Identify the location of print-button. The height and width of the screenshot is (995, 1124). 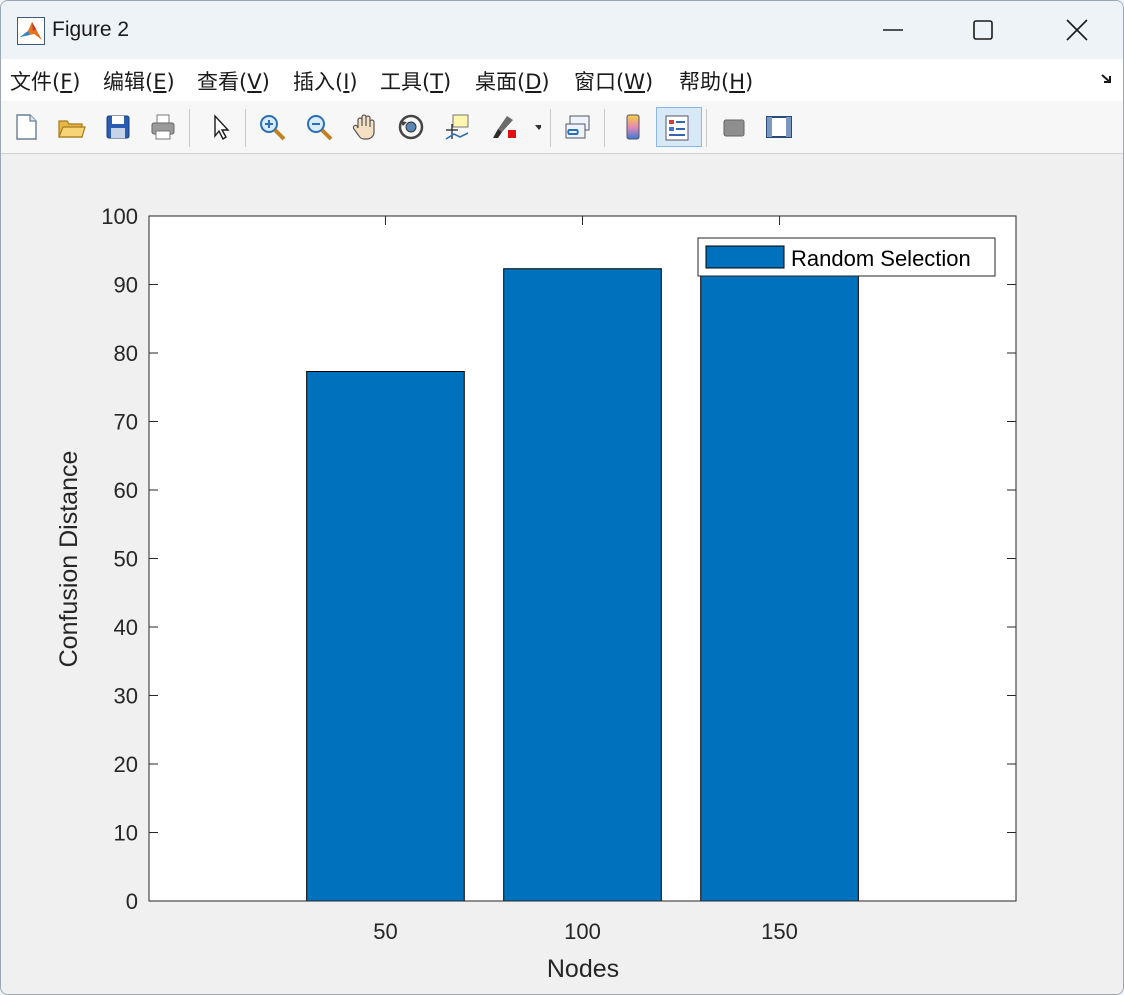
(162, 127).